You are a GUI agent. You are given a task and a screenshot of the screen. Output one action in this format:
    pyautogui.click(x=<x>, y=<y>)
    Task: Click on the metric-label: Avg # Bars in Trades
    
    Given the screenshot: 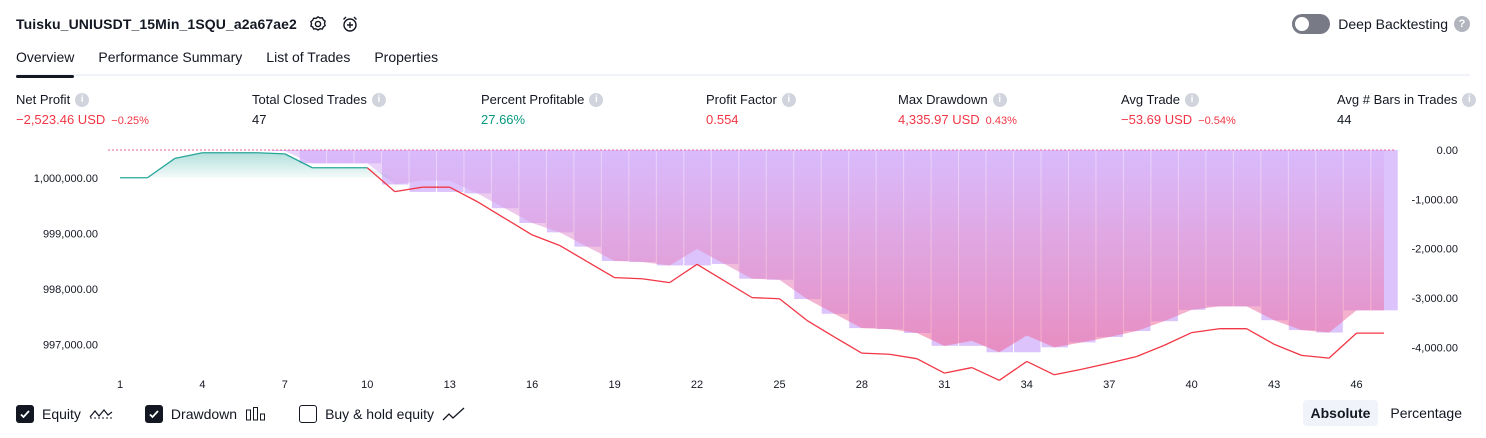 What is the action you would take?
    pyautogui.click(x=1397, y=99)
    